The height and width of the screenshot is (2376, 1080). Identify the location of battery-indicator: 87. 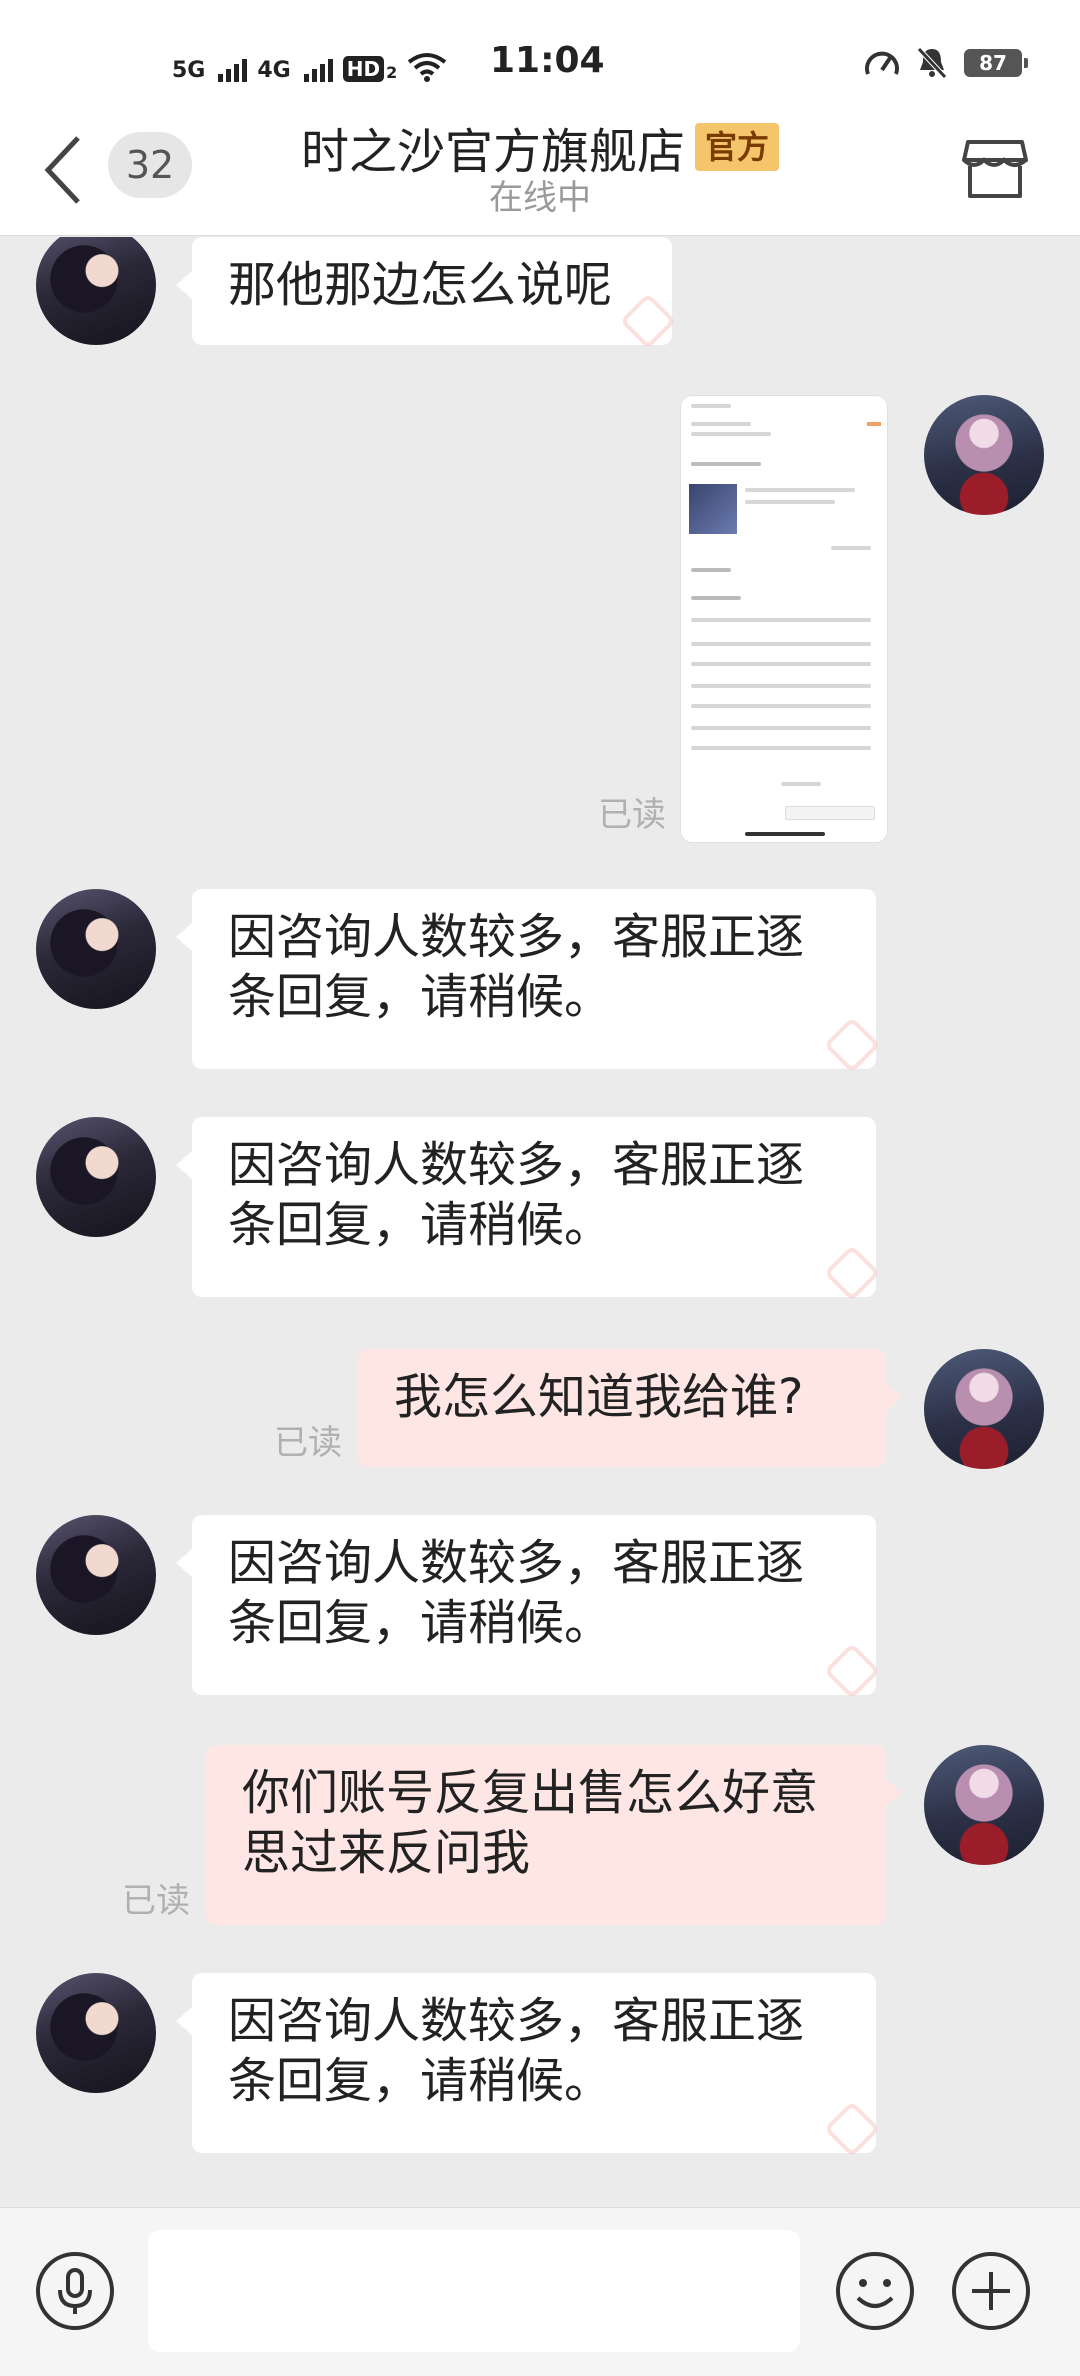
(996, 63).